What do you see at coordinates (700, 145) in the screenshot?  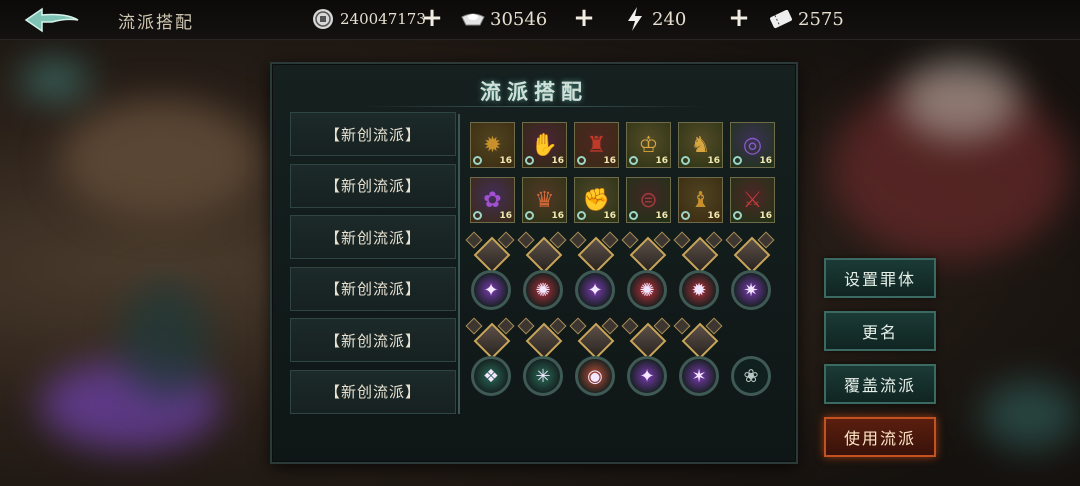 I see `equipment-slot: ♞ 16` at bounding box center [700, 145].